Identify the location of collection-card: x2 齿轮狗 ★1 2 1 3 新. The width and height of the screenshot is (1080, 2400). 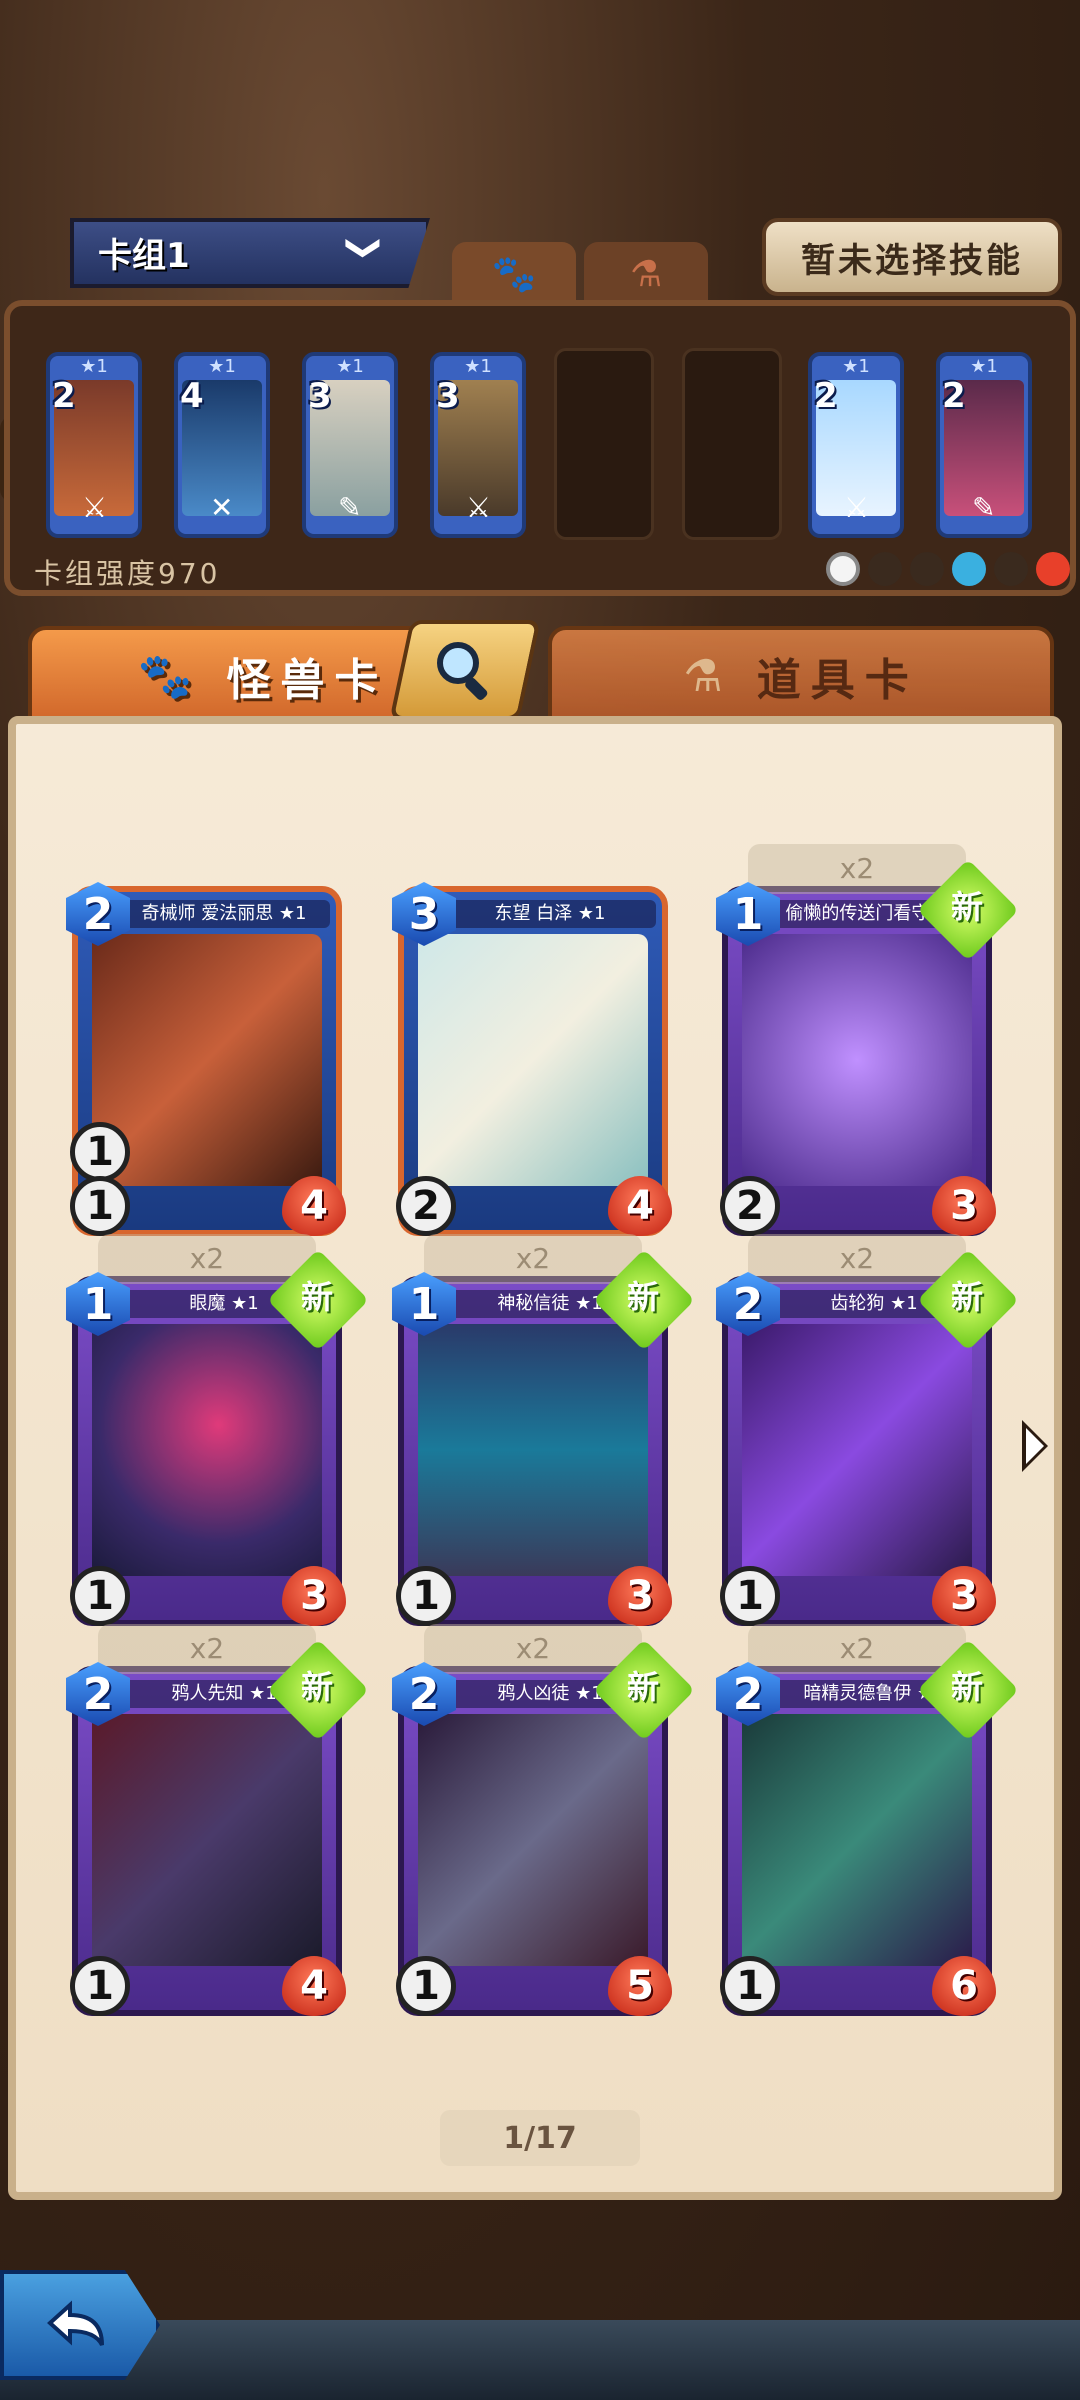
(867, 1430).